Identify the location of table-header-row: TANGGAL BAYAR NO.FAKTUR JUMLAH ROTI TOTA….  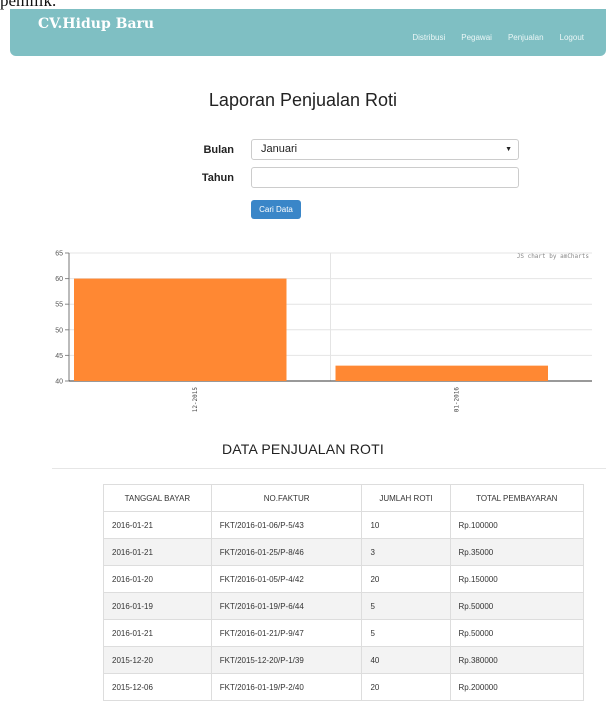
(344, 498).